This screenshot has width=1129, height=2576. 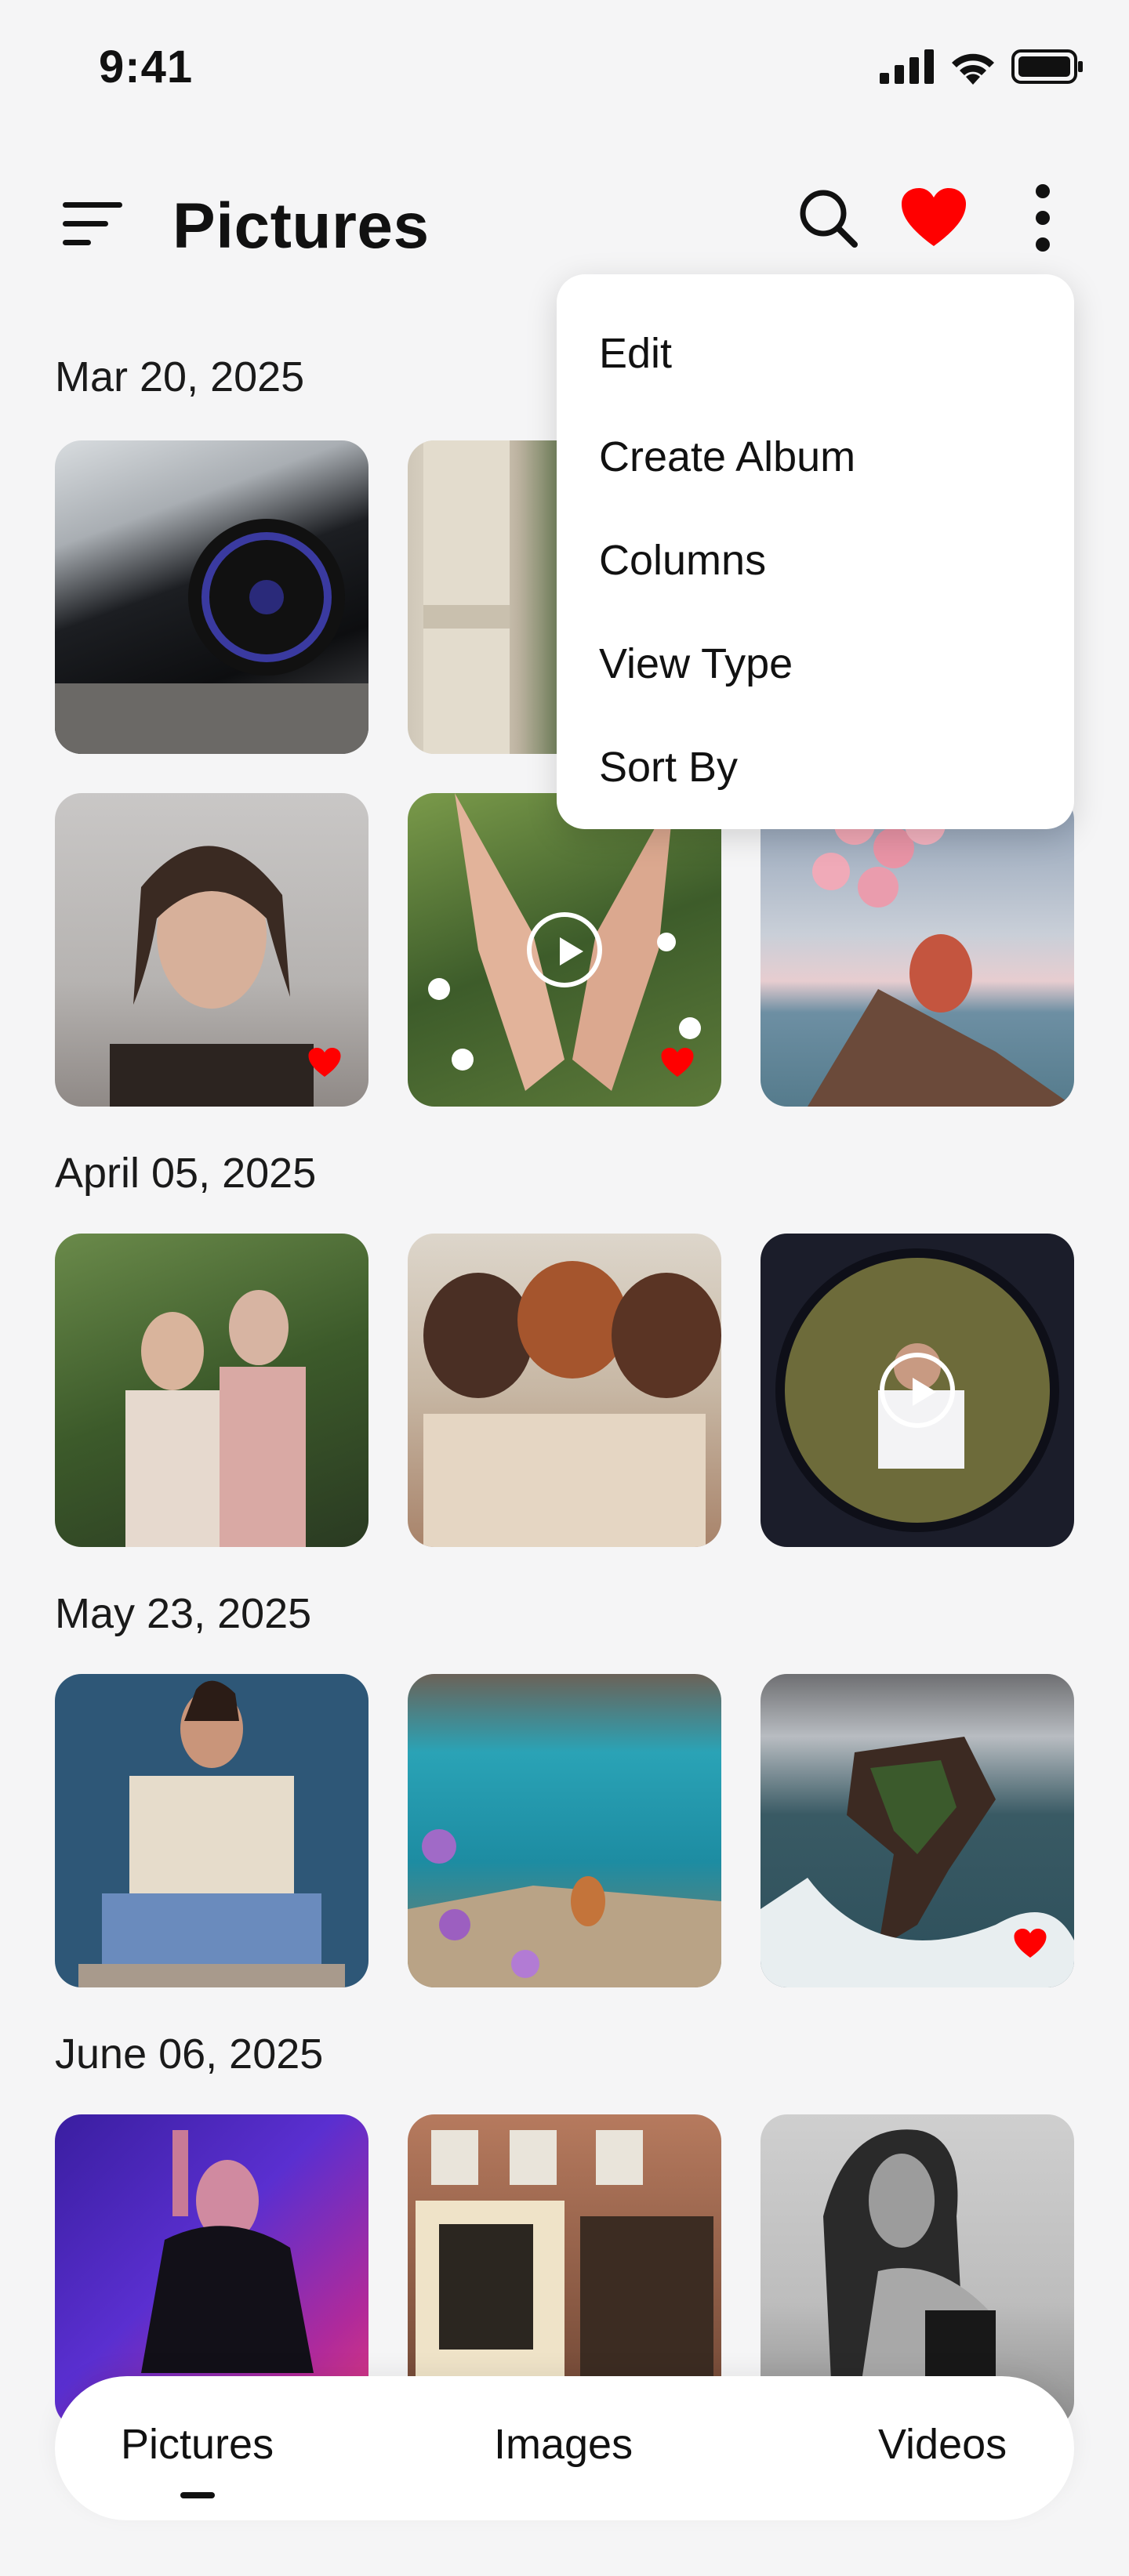 I want to click on section-date: June 06, 2025, so click(x=189, y=2054).